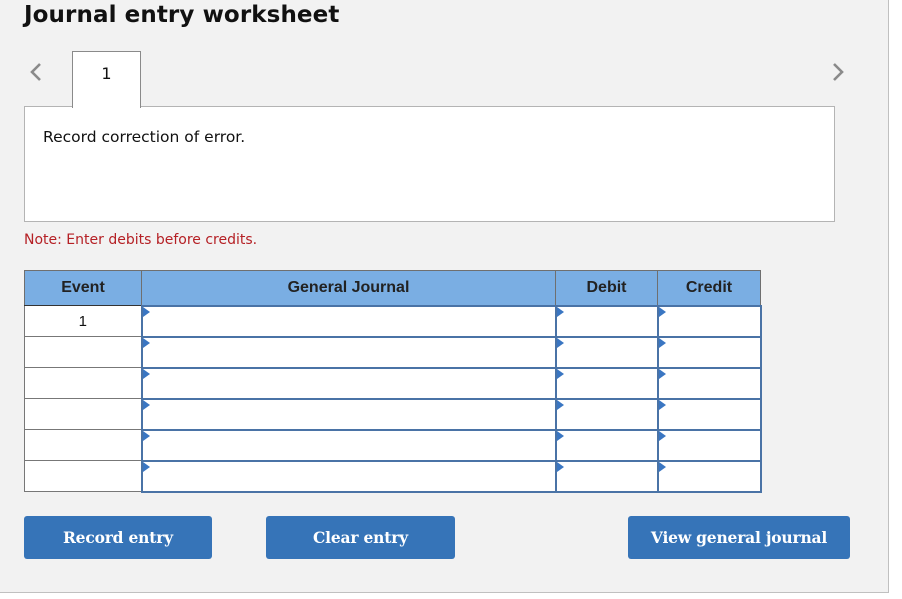 This screenshot has width=902, height=599. I want to click on header-general-journal: General Journal, so click(348, 288).